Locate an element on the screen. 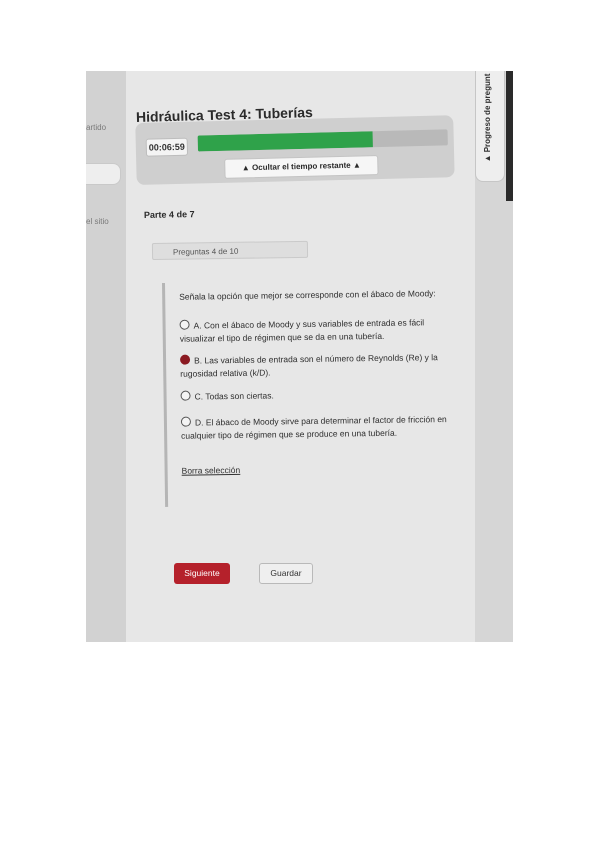 Image resolution: width=599 pixels, height=848 pixels. radio-a is located at coordinates (184, 324).